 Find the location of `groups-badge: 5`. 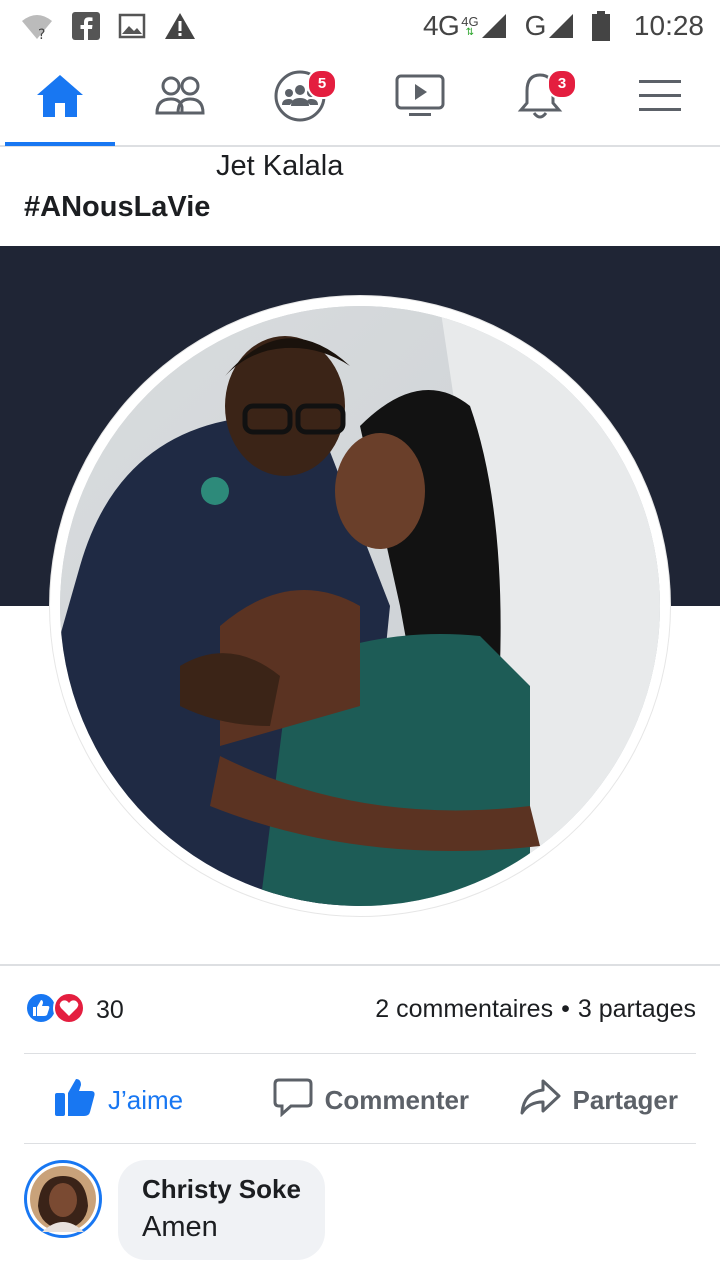

groups-badge: 5 is located at coordinates (322, 83).